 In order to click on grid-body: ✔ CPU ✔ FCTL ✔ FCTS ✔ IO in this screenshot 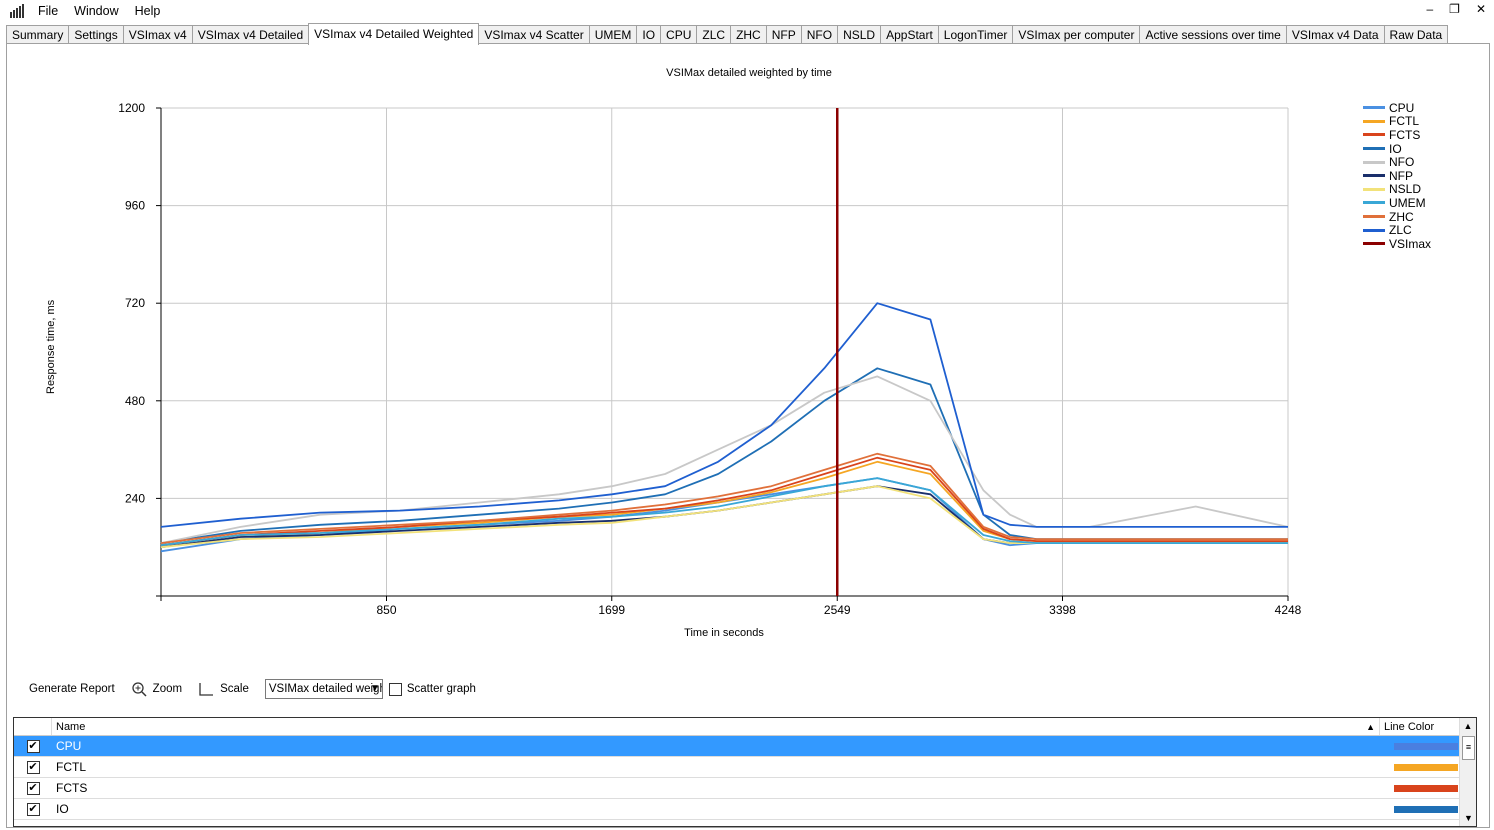, I will do `click(745, 778)`.